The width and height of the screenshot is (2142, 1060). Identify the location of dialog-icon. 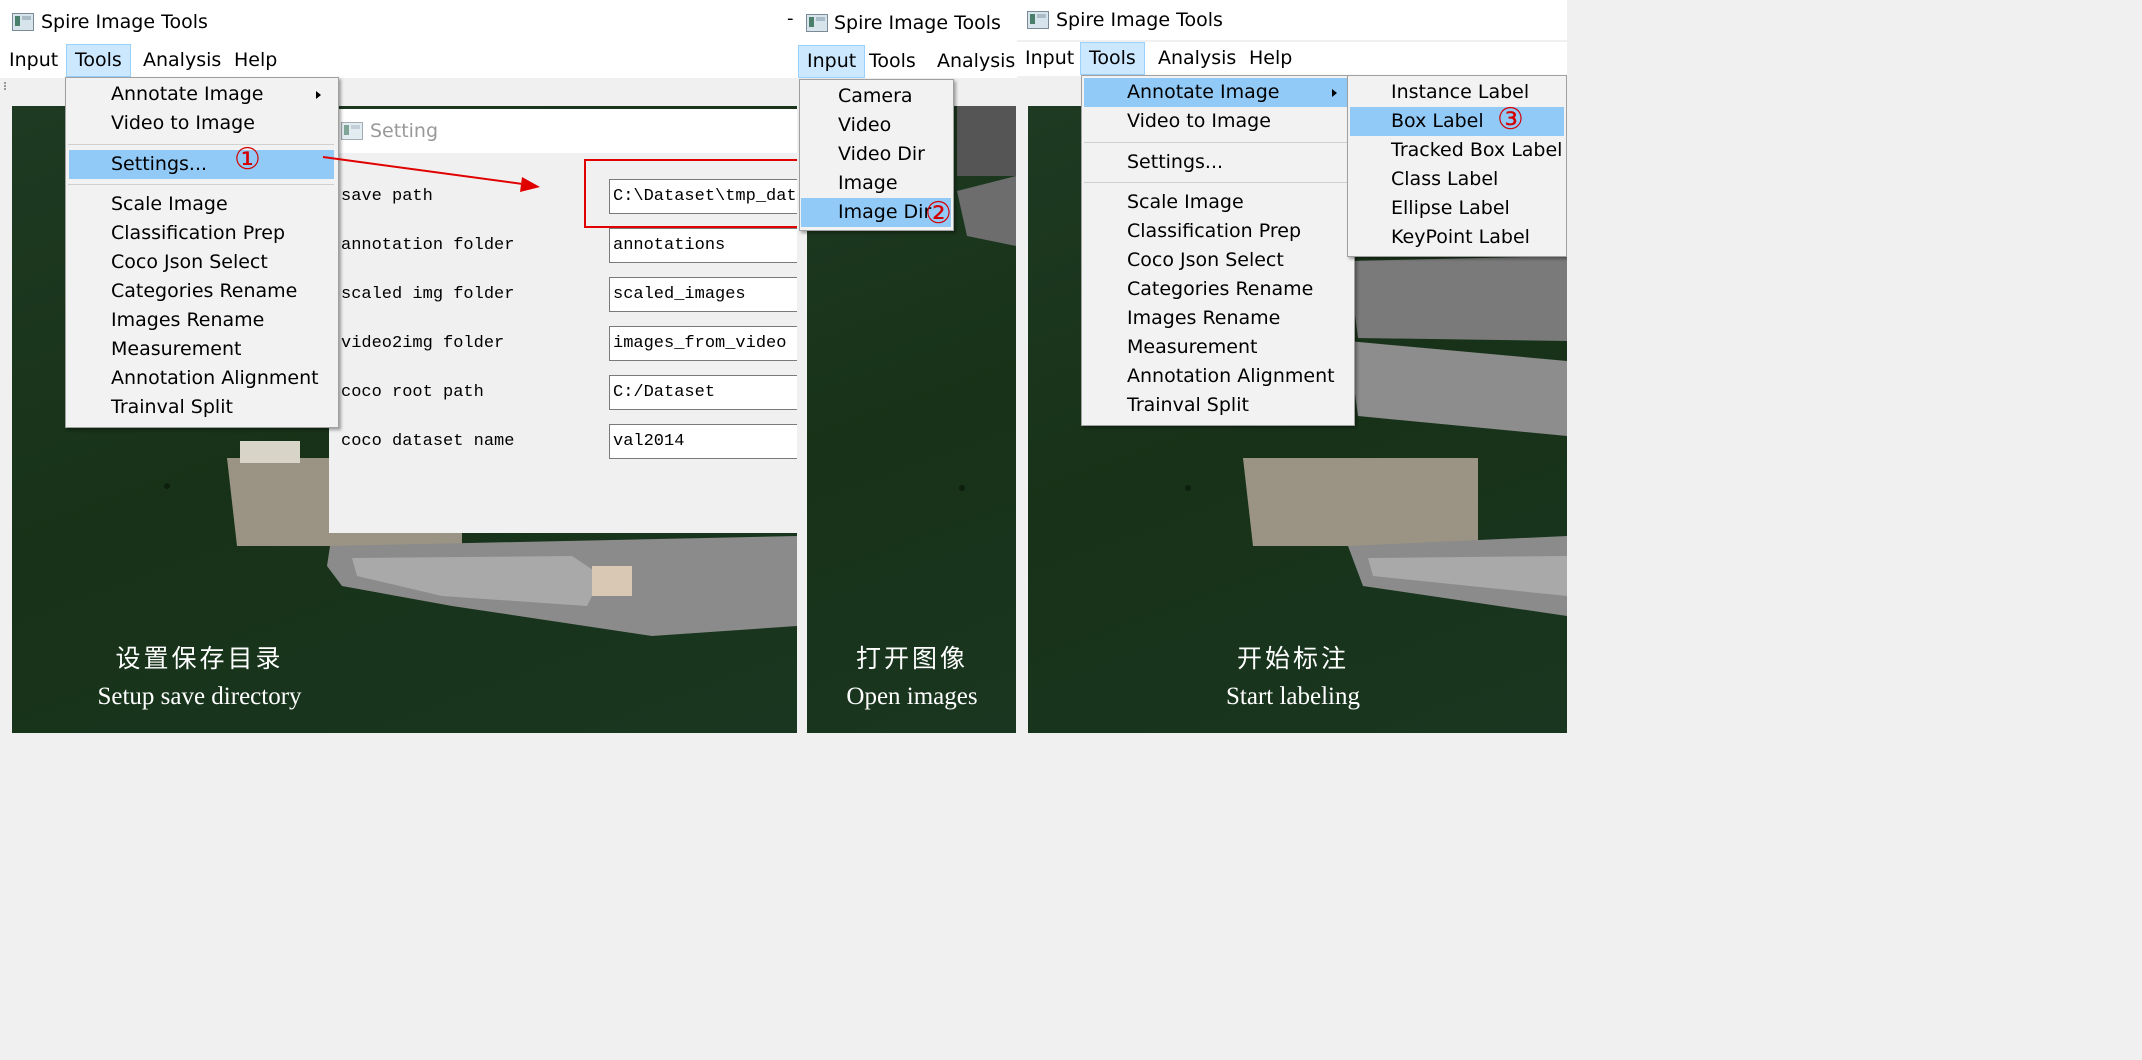
(352, 131).